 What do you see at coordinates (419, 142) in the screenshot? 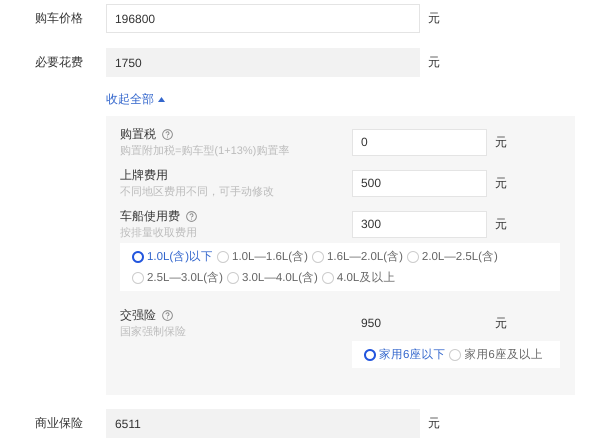
I see `input-field: 0` at bounding box center [419, 142].